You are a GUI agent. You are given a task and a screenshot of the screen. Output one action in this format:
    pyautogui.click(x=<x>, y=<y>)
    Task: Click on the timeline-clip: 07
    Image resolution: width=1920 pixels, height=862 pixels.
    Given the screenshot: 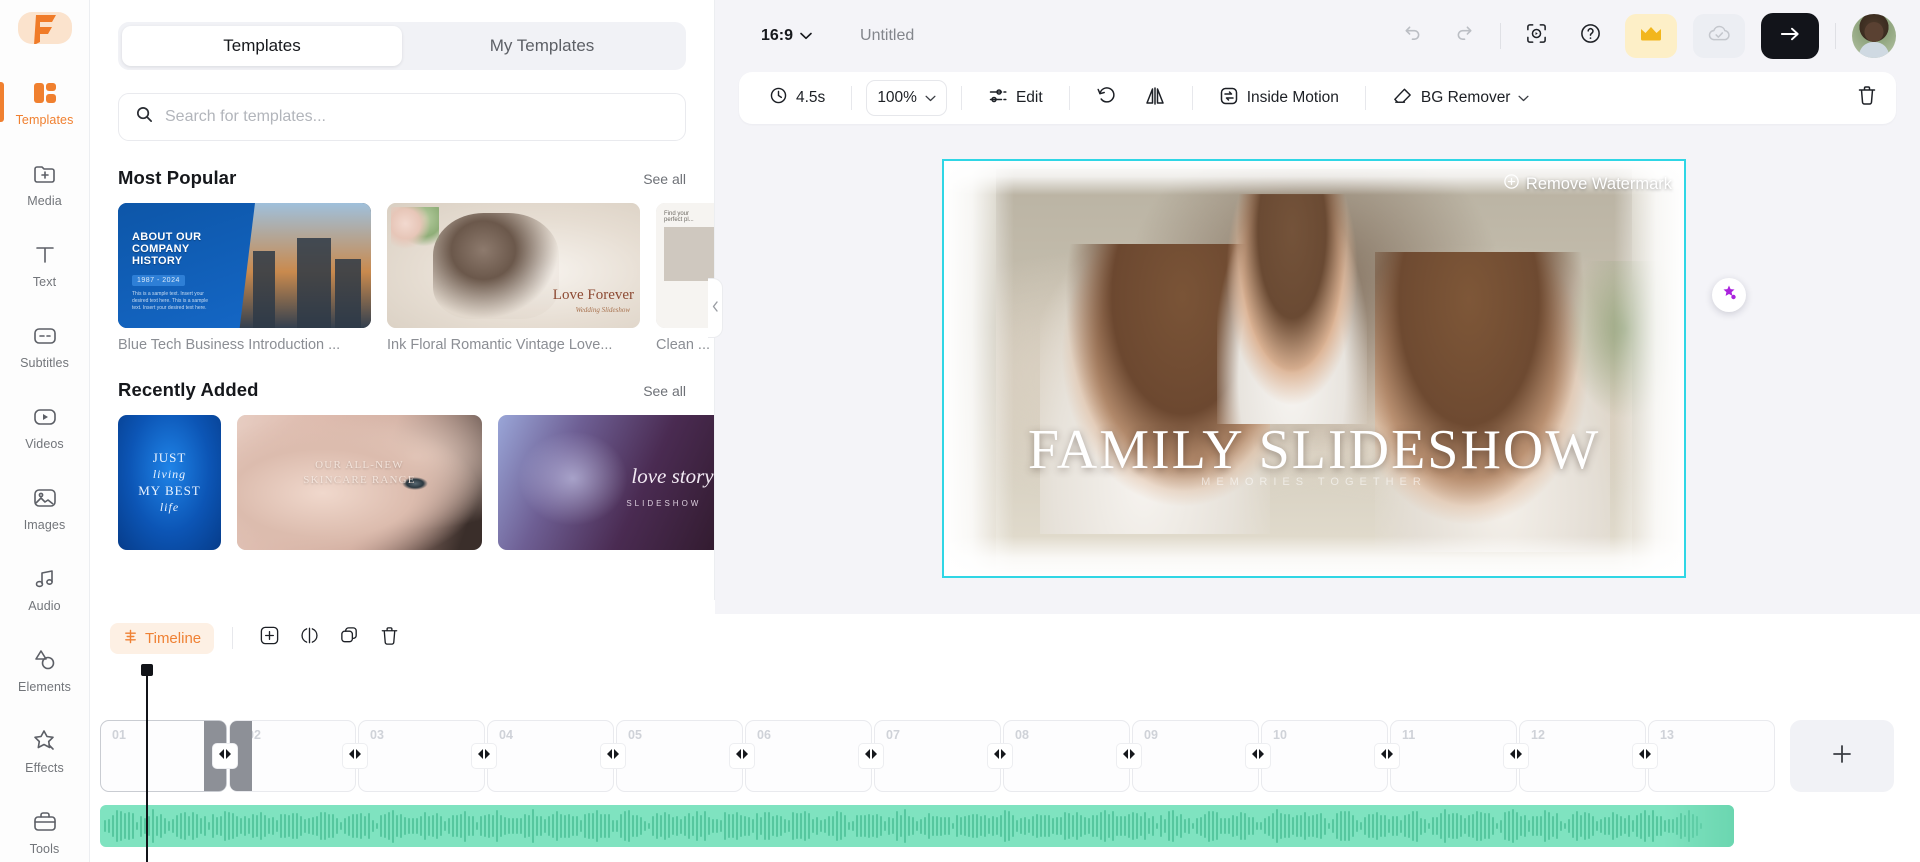 What is the action you would take?
    pyautogui.click(x=937, y=756)
    